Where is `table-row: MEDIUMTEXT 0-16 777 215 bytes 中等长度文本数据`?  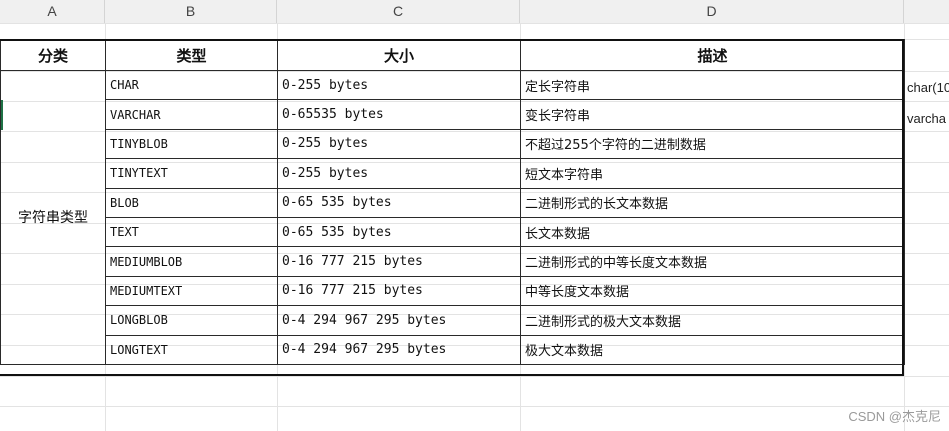 table-row: MEDIUMTEXT 0-16 777 215 bytes 中等长度文本数据 is located at coordinates (453, 291).